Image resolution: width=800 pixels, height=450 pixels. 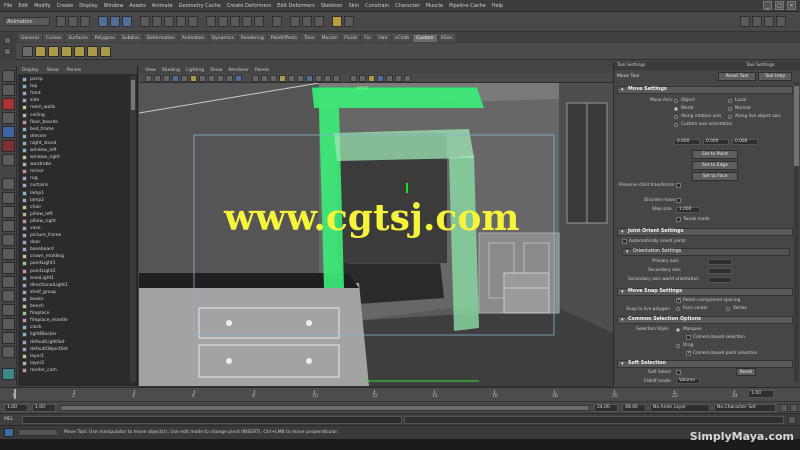 I want to click on select-by-joint-icon, so click(x=157, y=21).